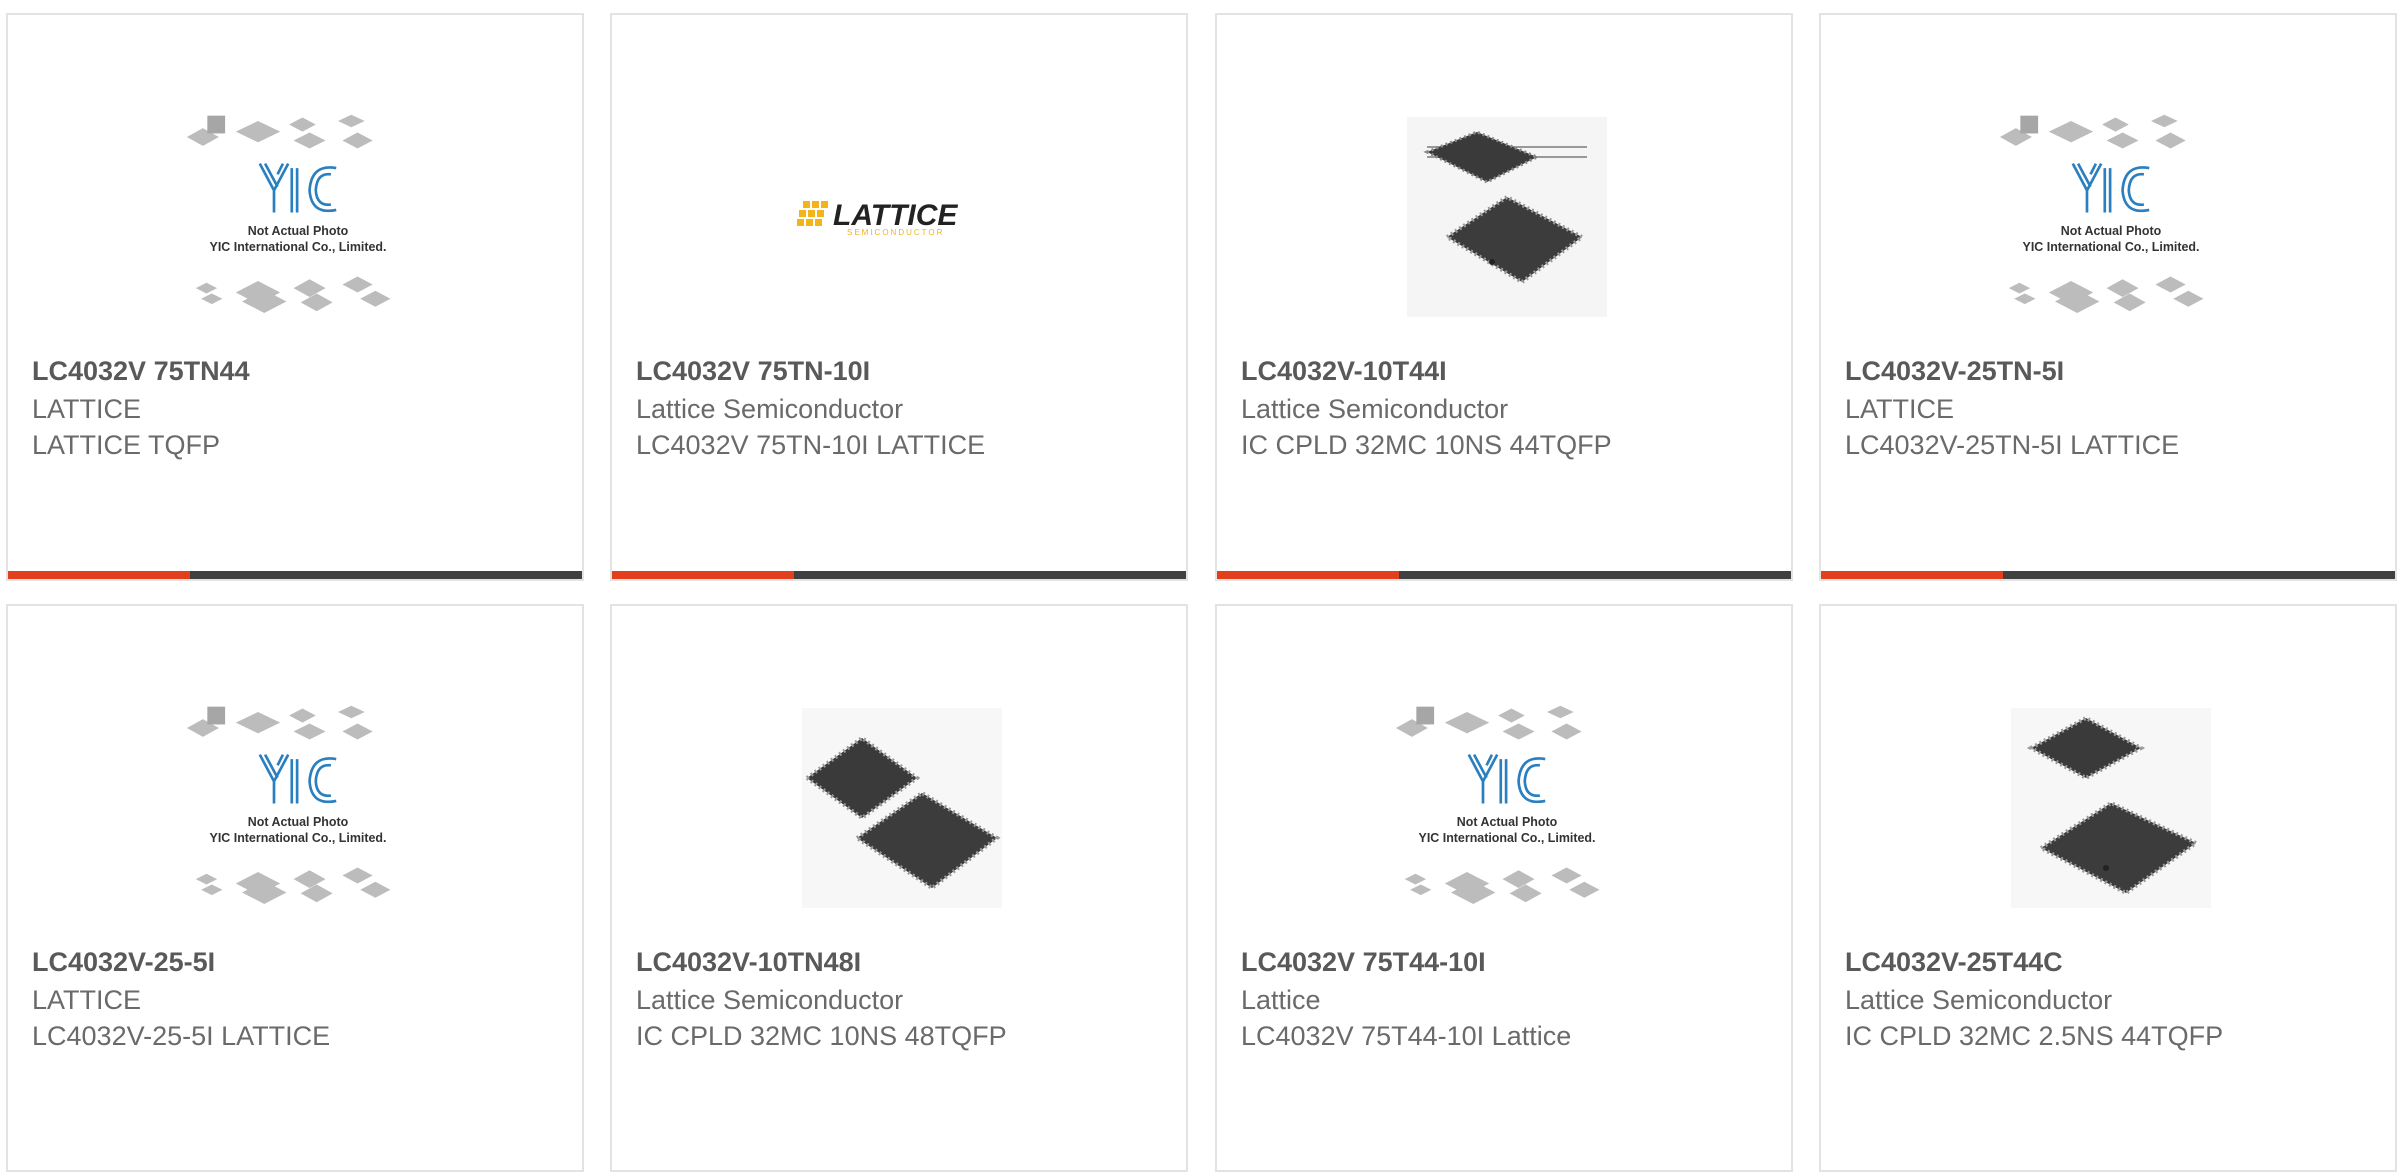  Describe the element at coordinates (1426, 445) in the screenshot. I see `product-description: IC CPLD 32MC 10NS 44TQFP` at that location.